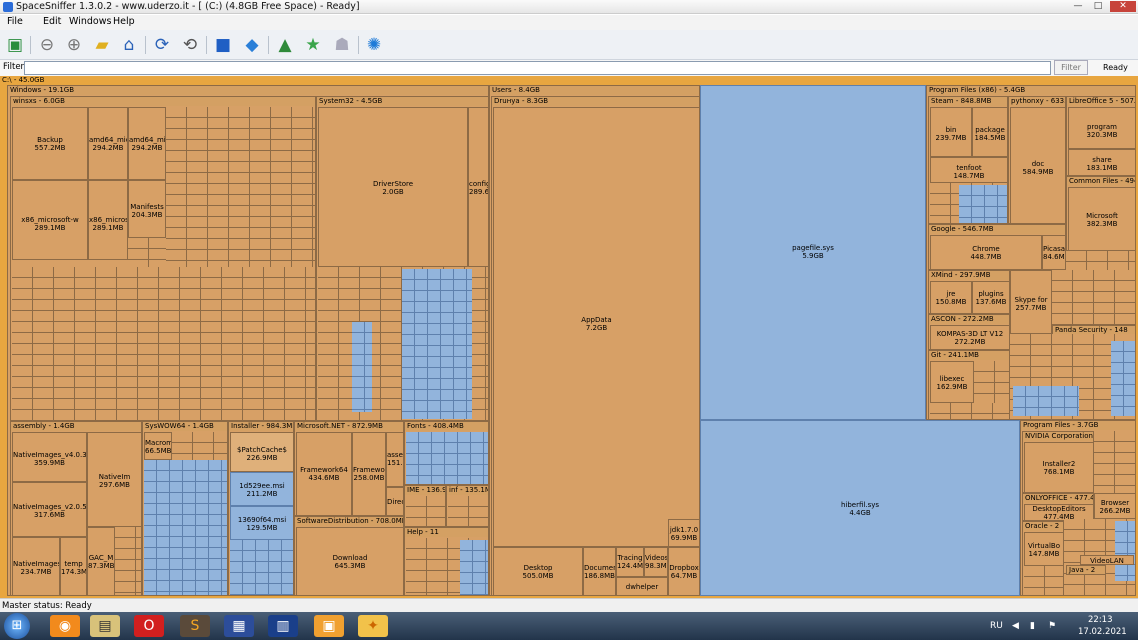 This screenshot has height=640, width=1138. Describe the element at coordinates (124, 21) in the screenshot. I see `menu-help: Help` at that location.